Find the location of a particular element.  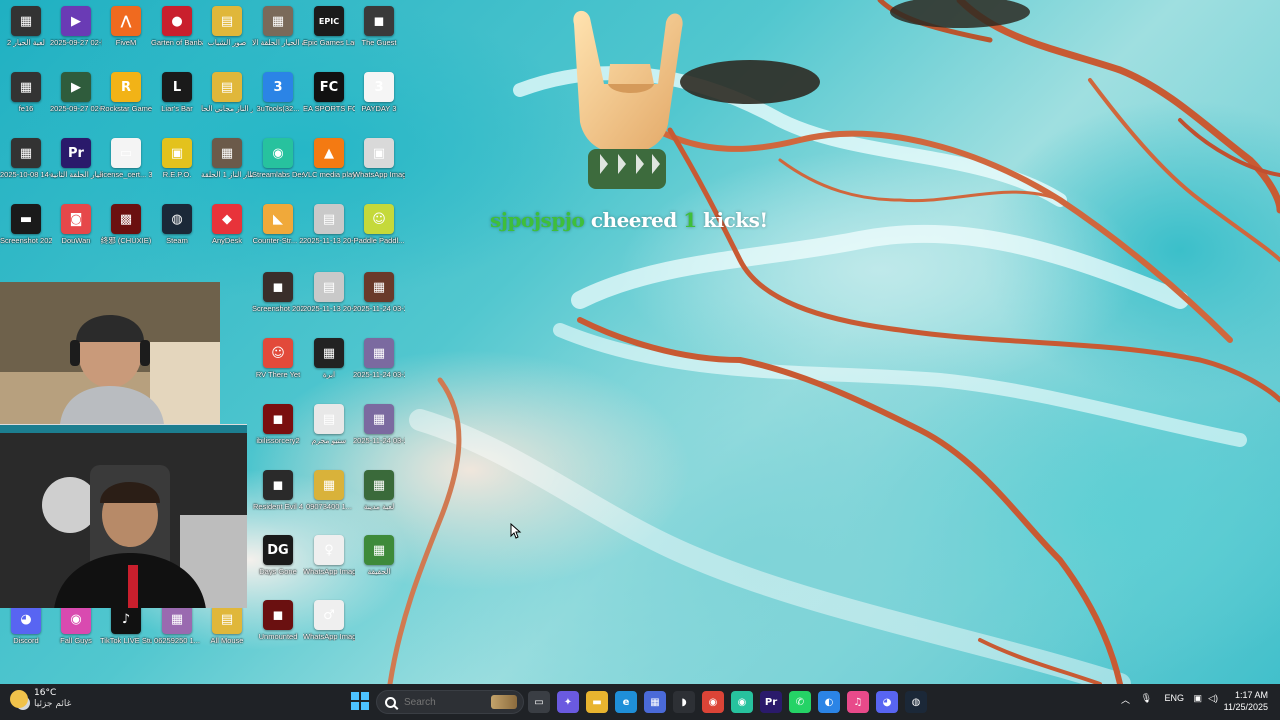

taskbar-app-icon: ♫ is located at coordinates (858, 702).